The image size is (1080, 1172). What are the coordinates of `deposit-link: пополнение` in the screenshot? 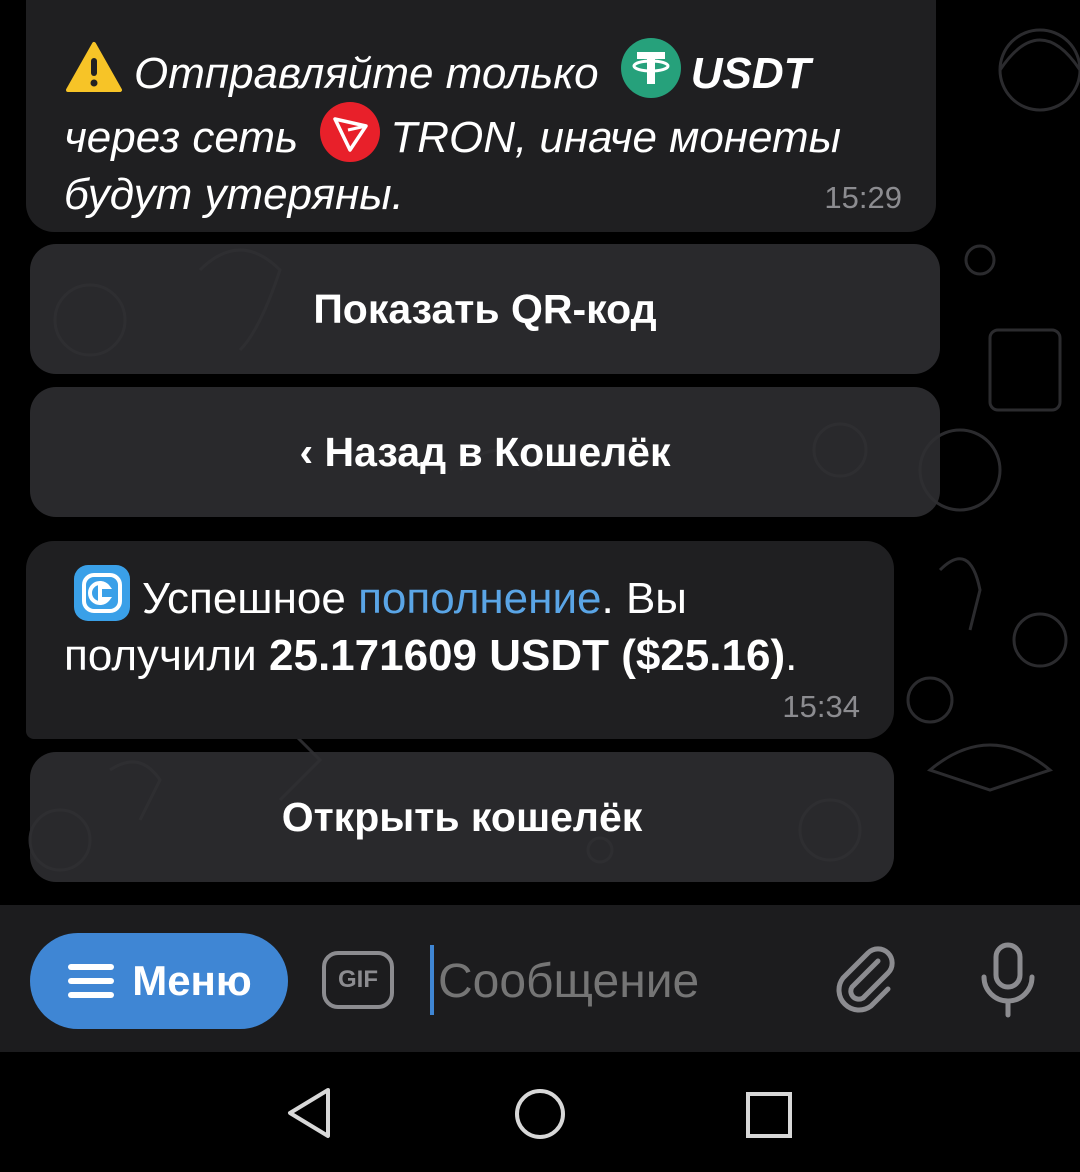 It's located at (479, 598).